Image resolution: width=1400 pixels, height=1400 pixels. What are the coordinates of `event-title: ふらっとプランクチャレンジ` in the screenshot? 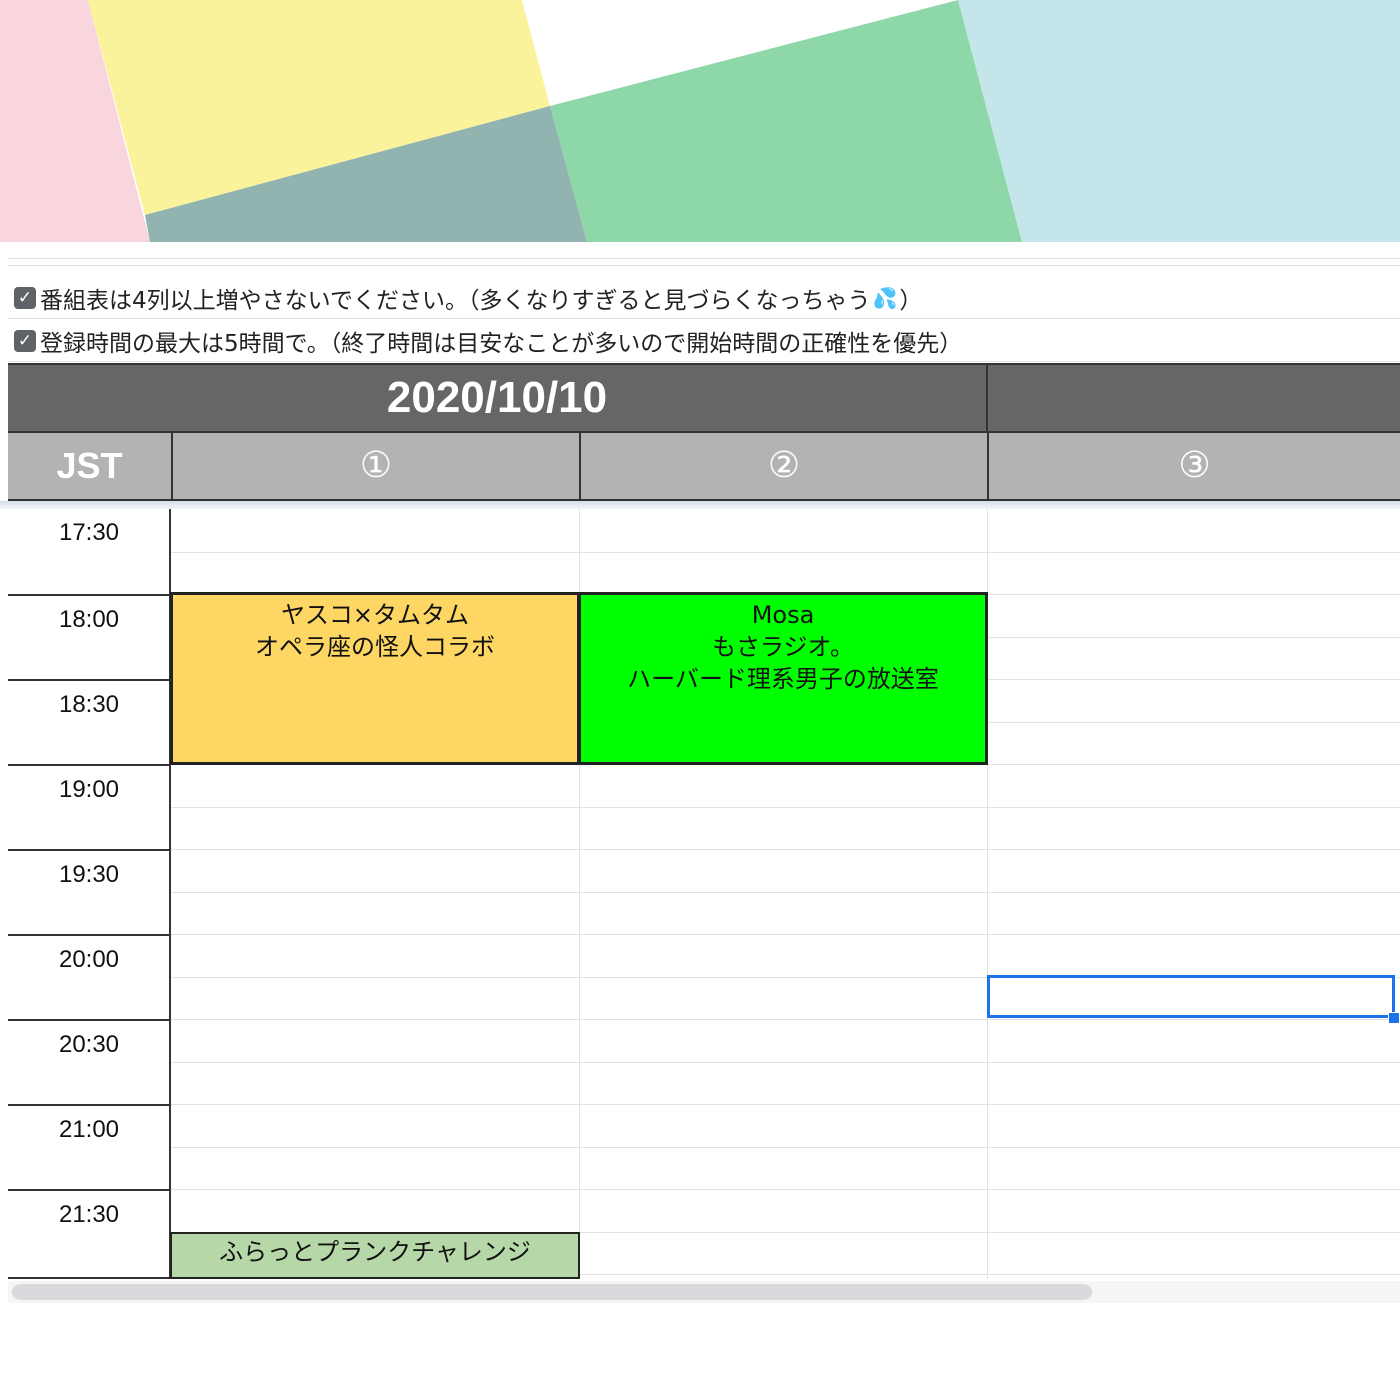 It's located at (375, 1252).